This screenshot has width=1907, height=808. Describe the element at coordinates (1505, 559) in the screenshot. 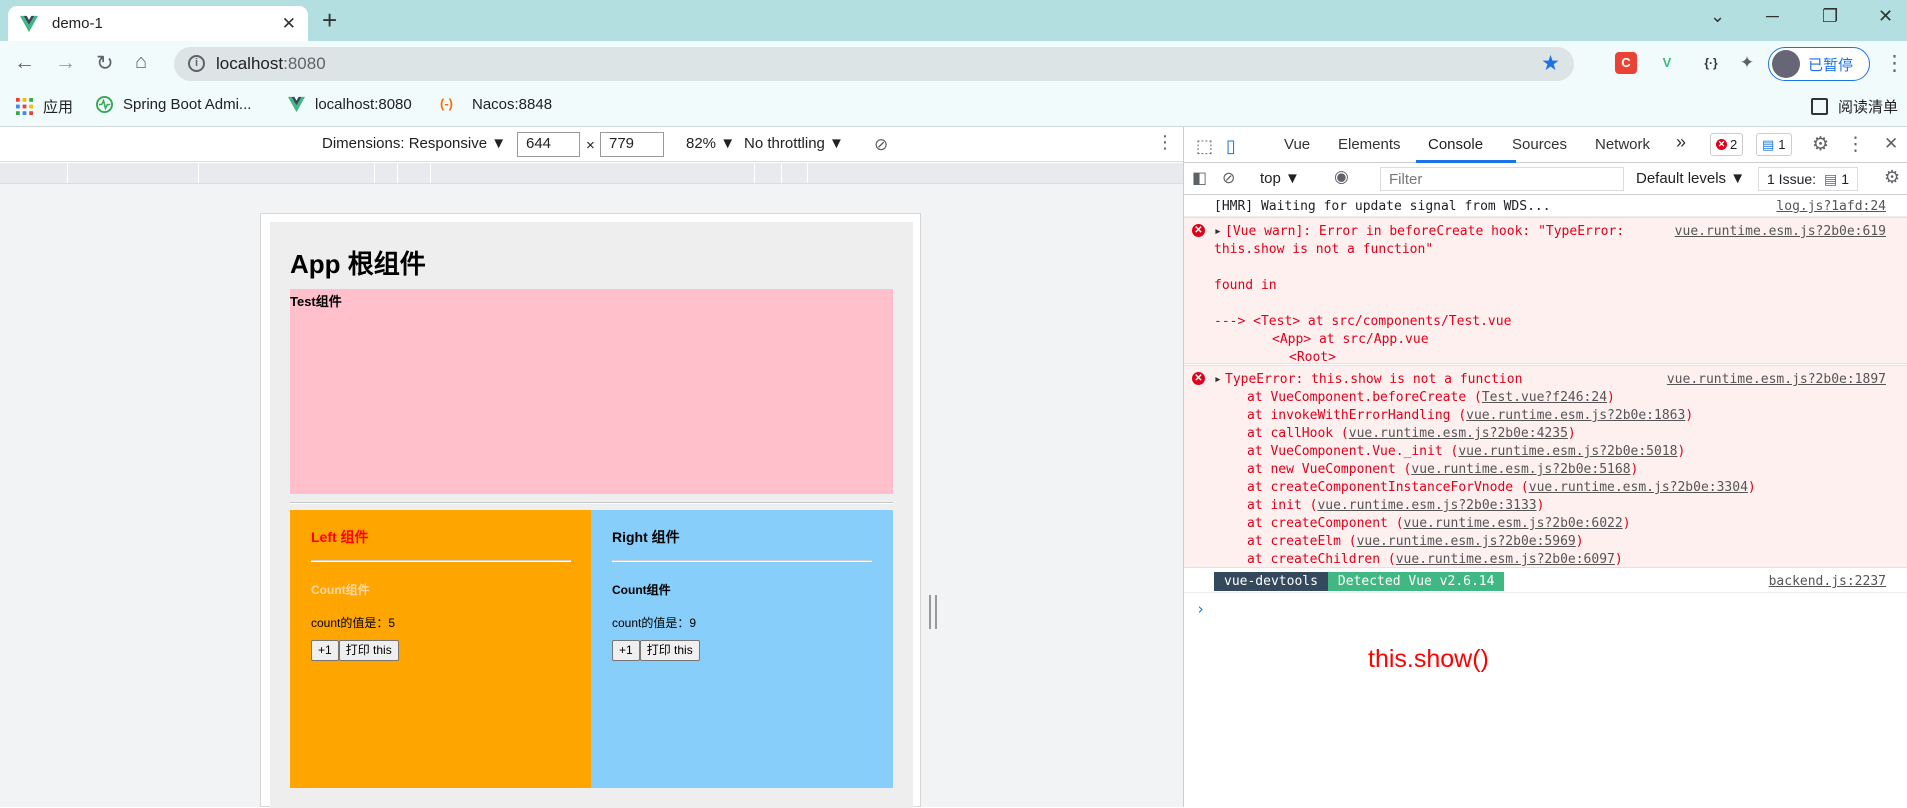

I see `stack-source-link: vue.runtime.esm.js?2b0e:6097` at that location.